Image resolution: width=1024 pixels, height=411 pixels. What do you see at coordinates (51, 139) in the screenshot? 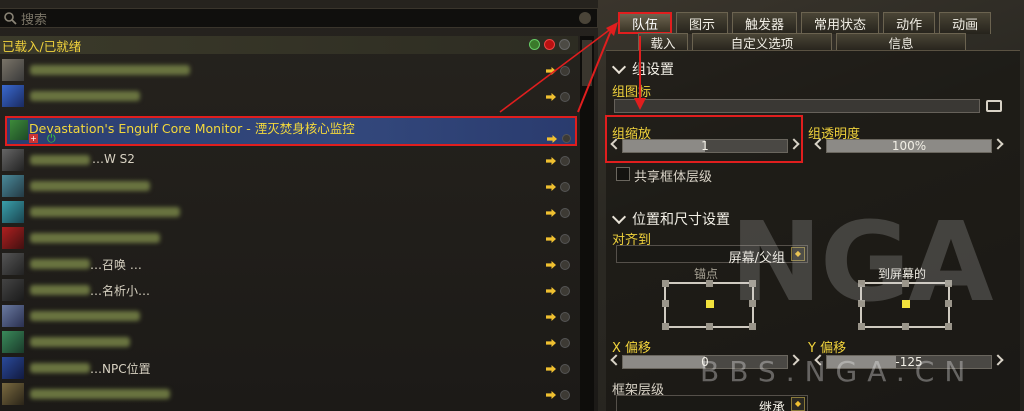
I see `power-icon: ⏻` at bounding box center [51, 139].